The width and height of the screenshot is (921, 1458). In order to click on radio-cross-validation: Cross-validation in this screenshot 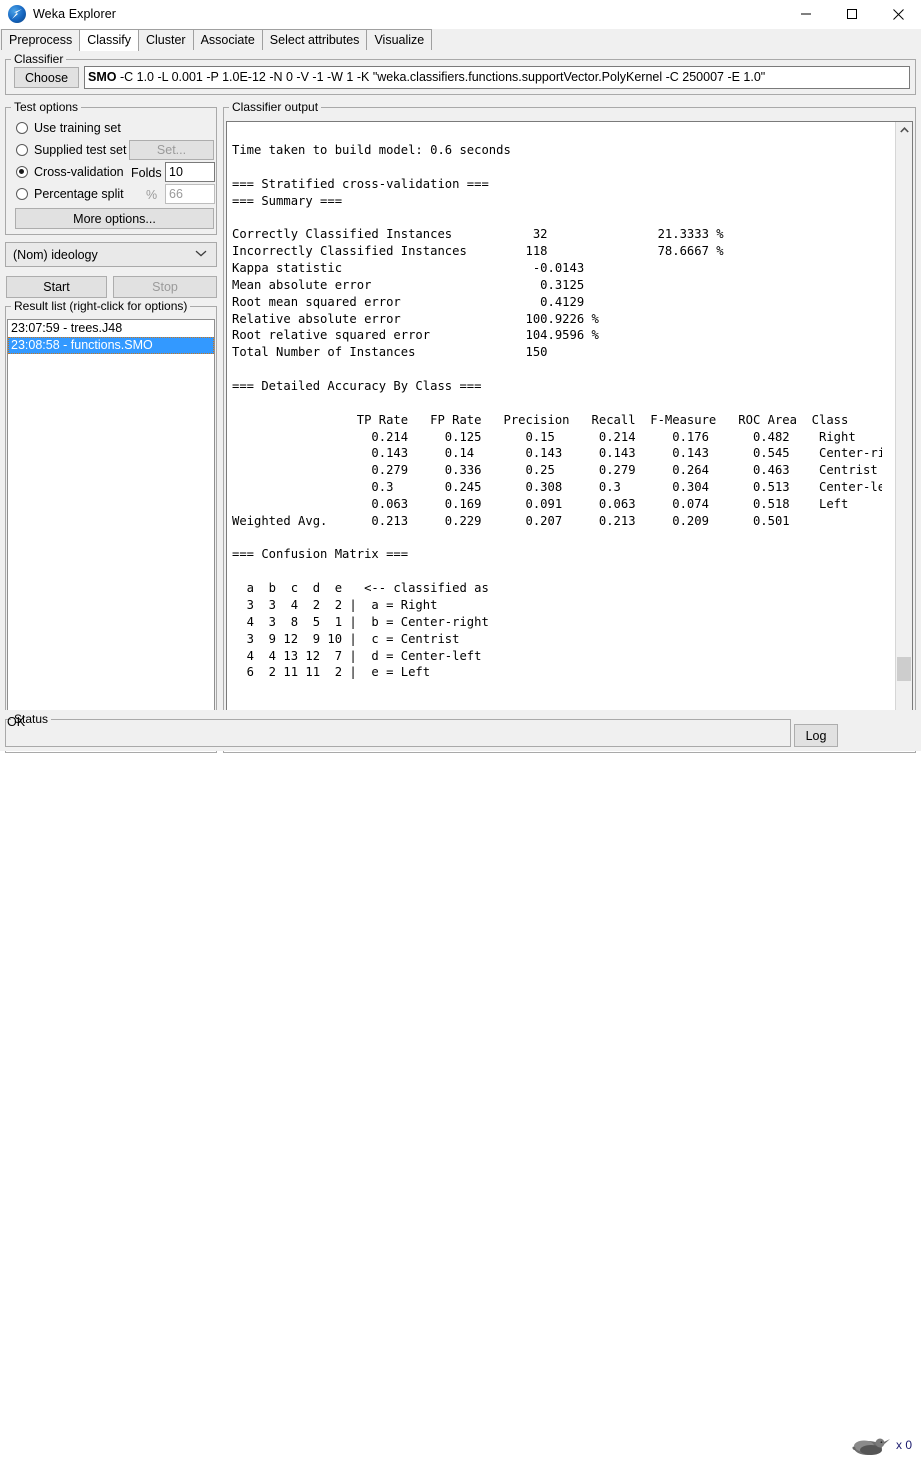, I will do `click(70, 172)`.